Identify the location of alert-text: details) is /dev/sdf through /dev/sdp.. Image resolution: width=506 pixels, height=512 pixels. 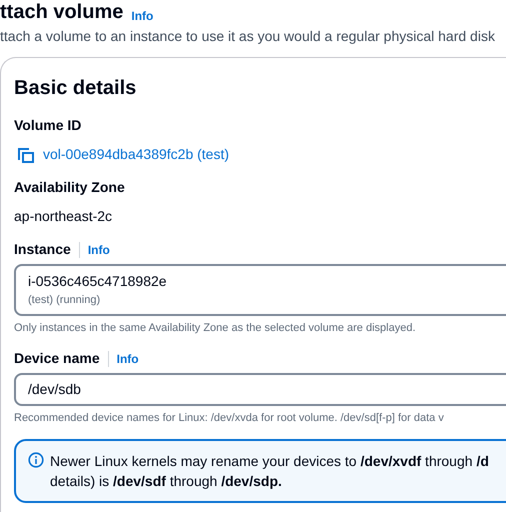
(166, 481).